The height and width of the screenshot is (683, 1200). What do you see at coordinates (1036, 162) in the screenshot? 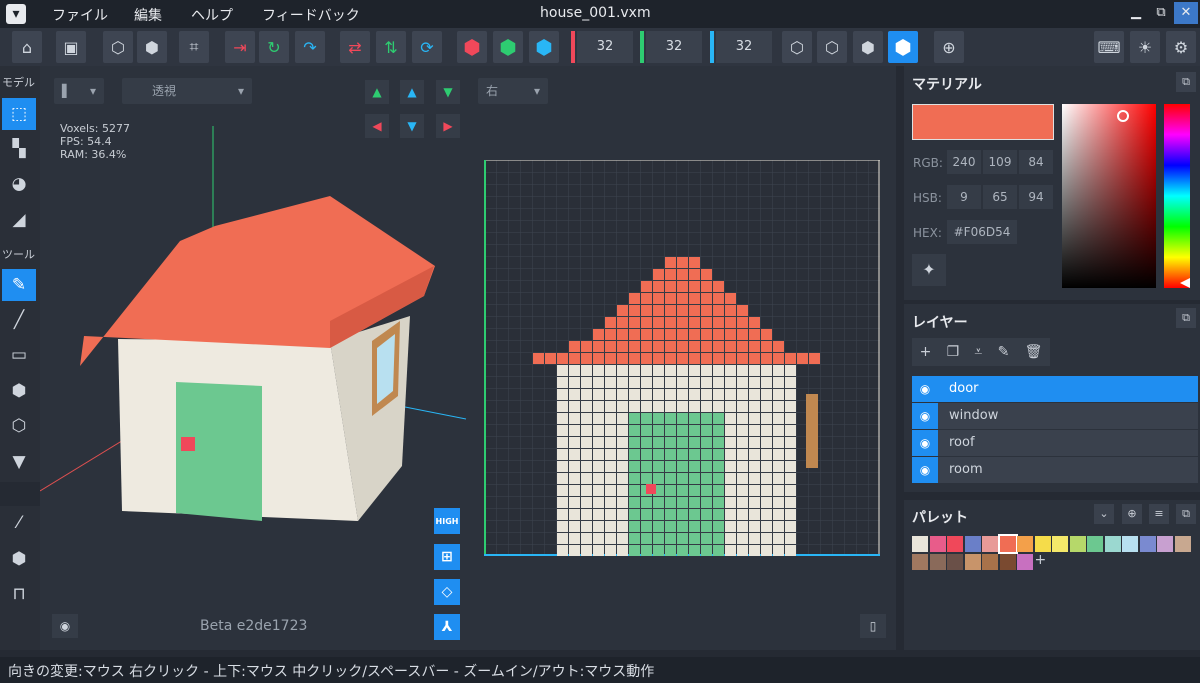
I see `rgb-b-field: 84` at bounding box center [1036, 162].